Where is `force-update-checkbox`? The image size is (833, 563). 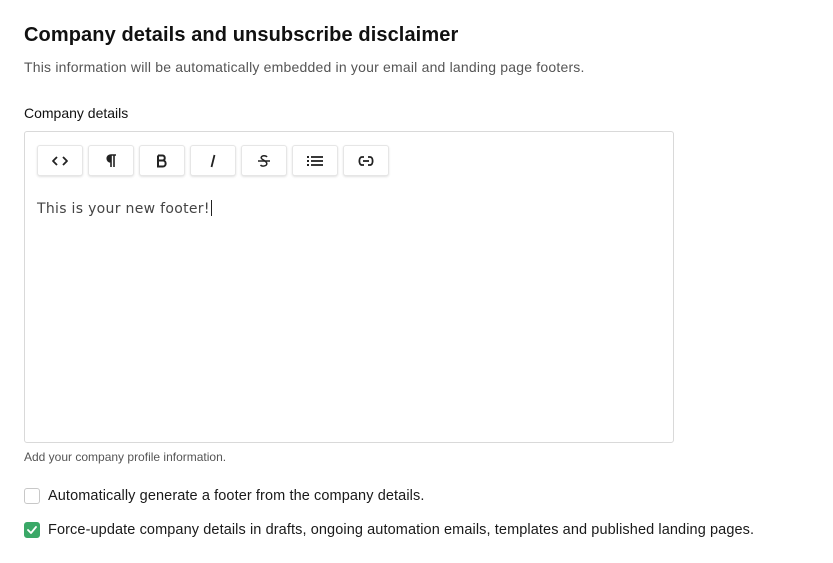 force-update-checkbox is located at coordinates (32, 530).